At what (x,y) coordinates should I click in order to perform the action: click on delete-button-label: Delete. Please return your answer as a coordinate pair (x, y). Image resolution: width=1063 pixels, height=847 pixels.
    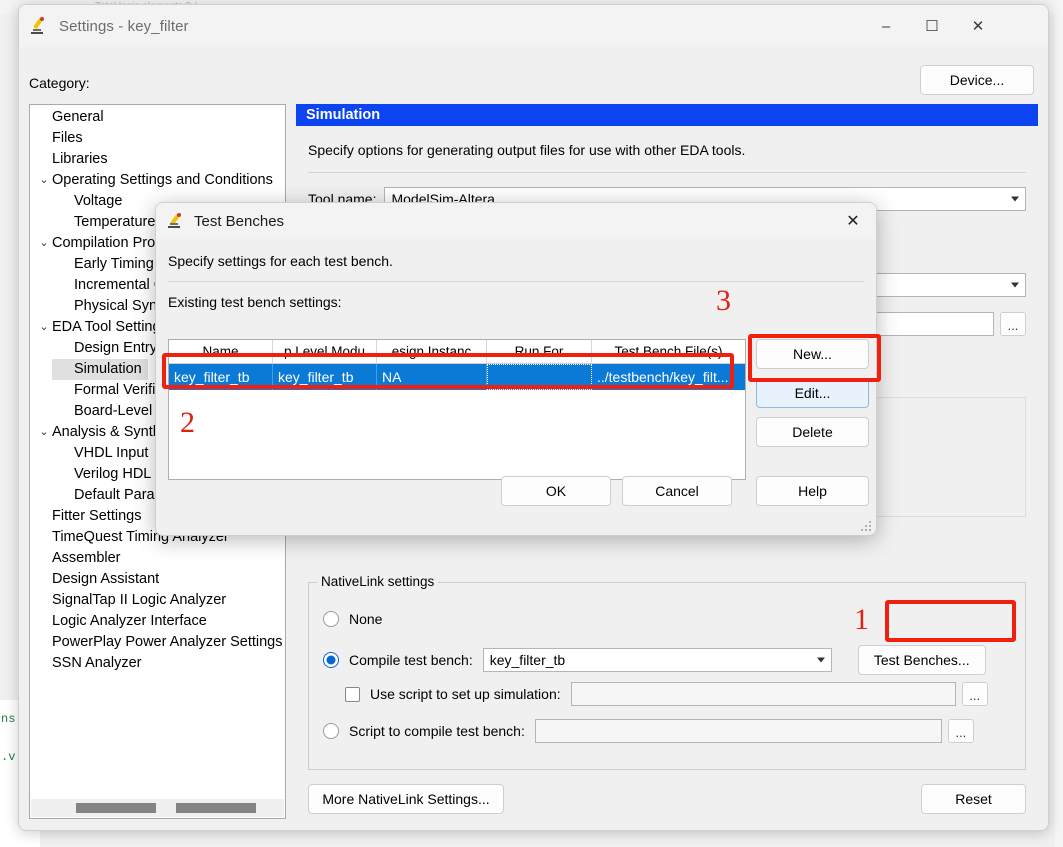
    Looking at the image, I should click on (812, 432).